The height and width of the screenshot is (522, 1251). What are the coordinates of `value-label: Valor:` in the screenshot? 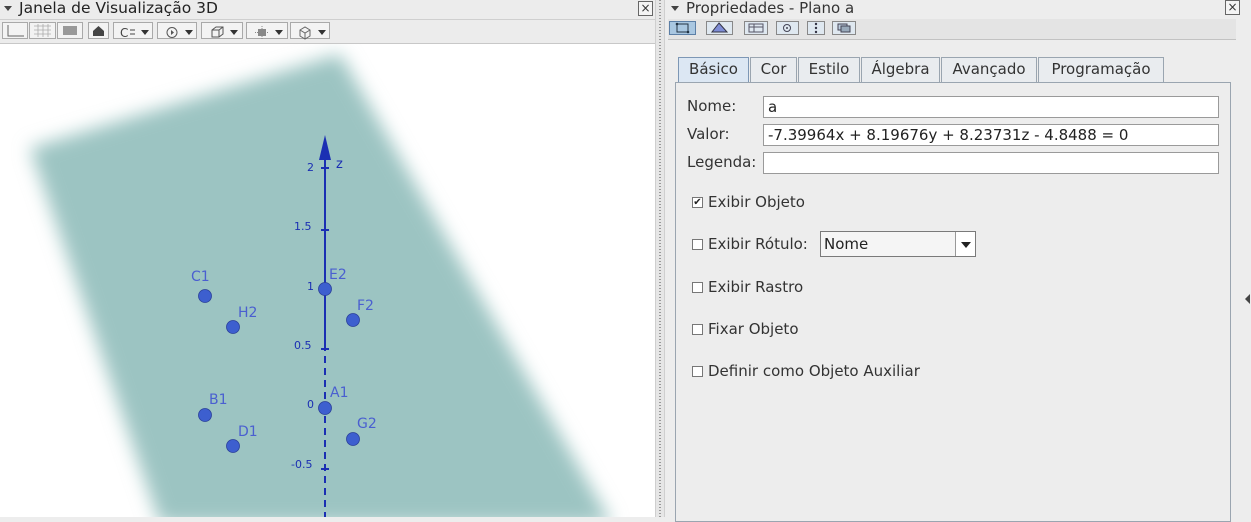 It's located at (708, 134).